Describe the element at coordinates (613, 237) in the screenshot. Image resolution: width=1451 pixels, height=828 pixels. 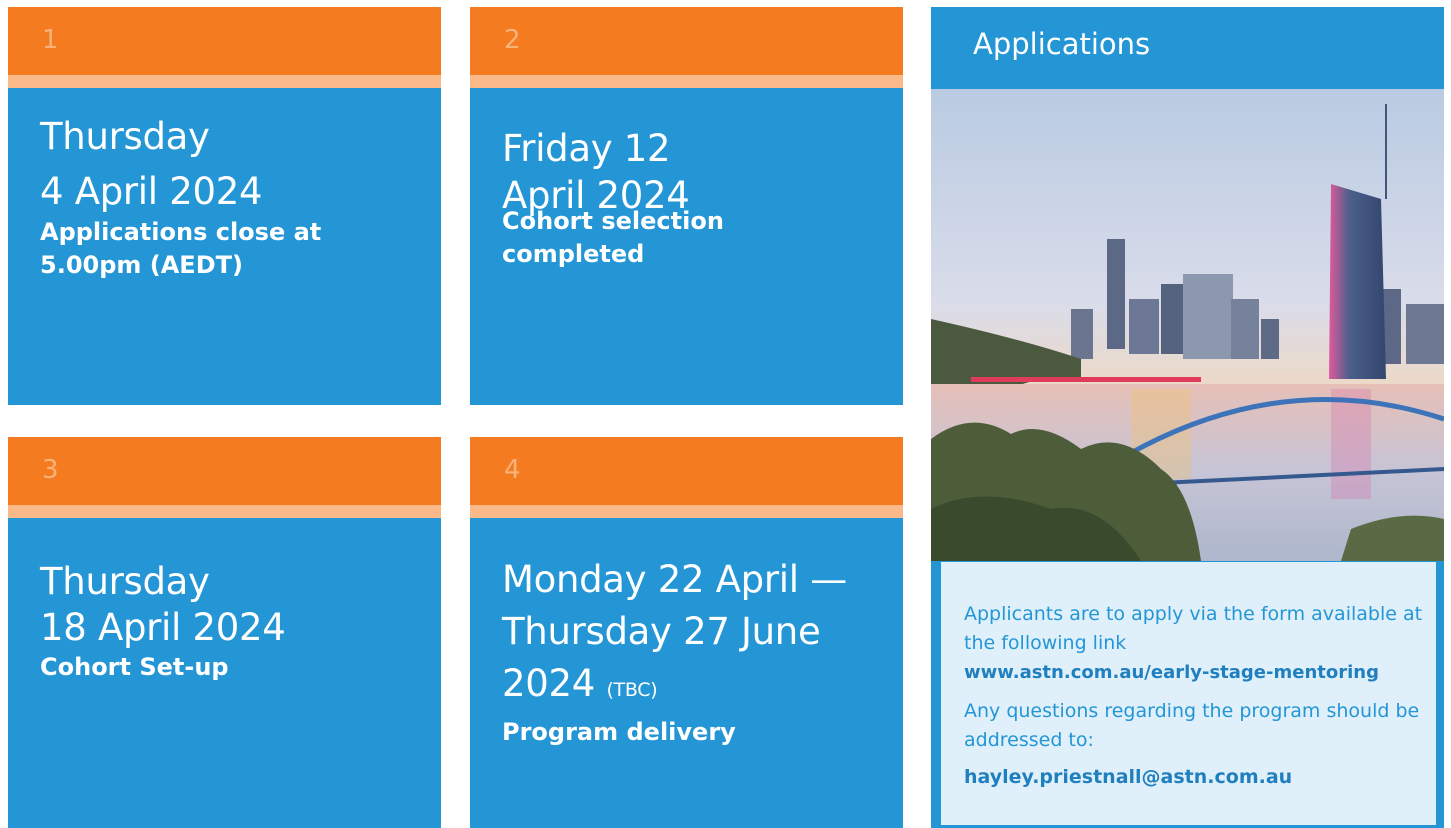
I see `card-subtitle: Cohort selection completed` at that location.